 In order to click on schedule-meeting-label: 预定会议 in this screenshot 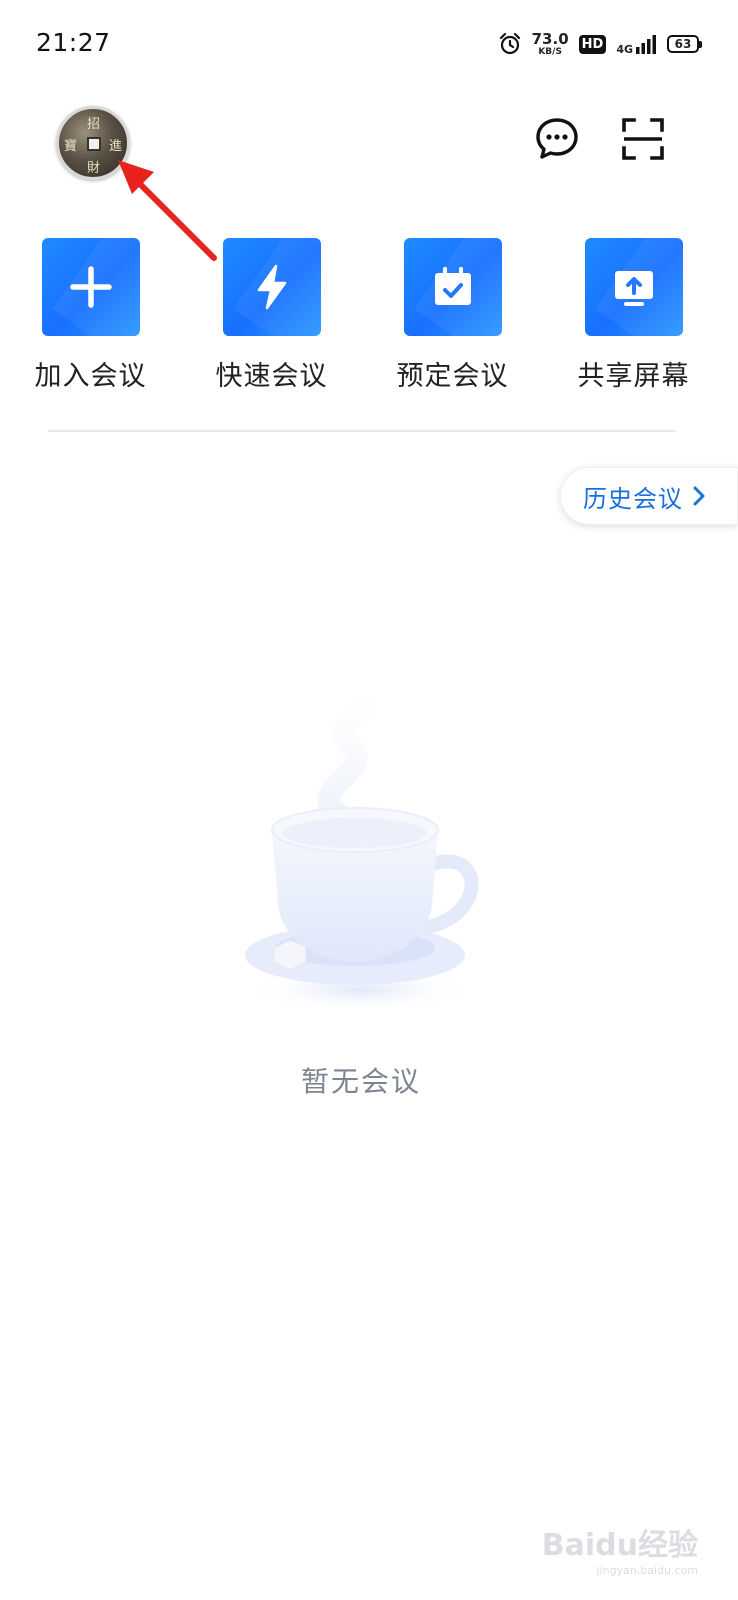, I will do `click(452, 376)`.